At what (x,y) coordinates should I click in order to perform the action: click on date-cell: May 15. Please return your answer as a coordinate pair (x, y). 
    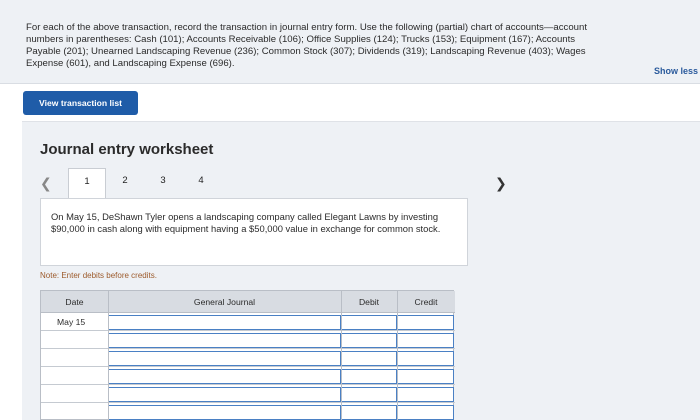
    Looking at the image, I should click on (71, 322).